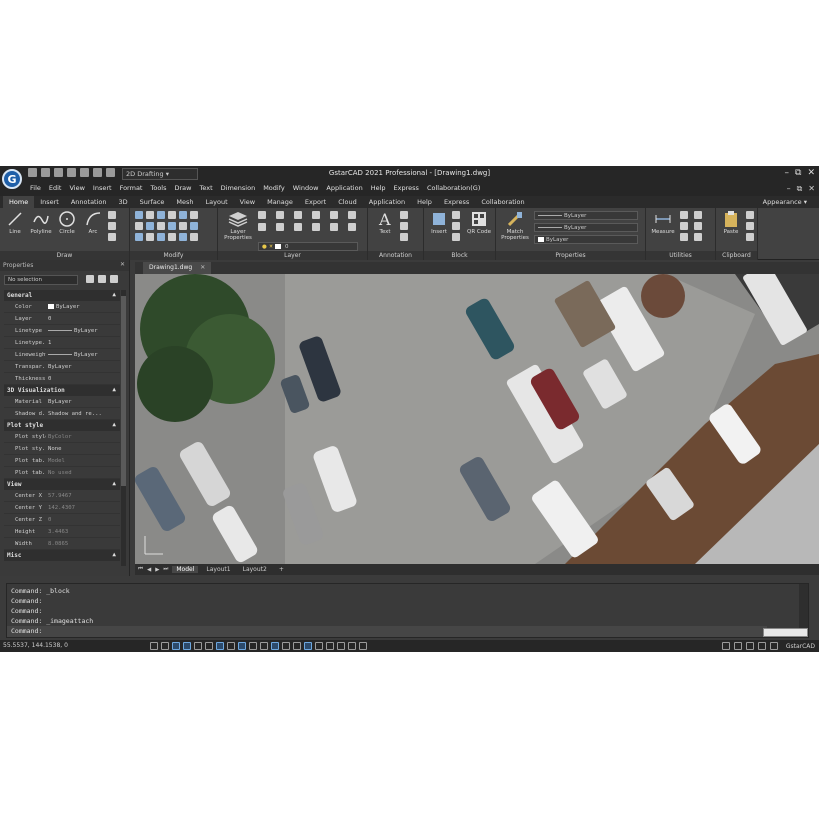  I want to click on layer-tool-6-icon, so click(352, 215).